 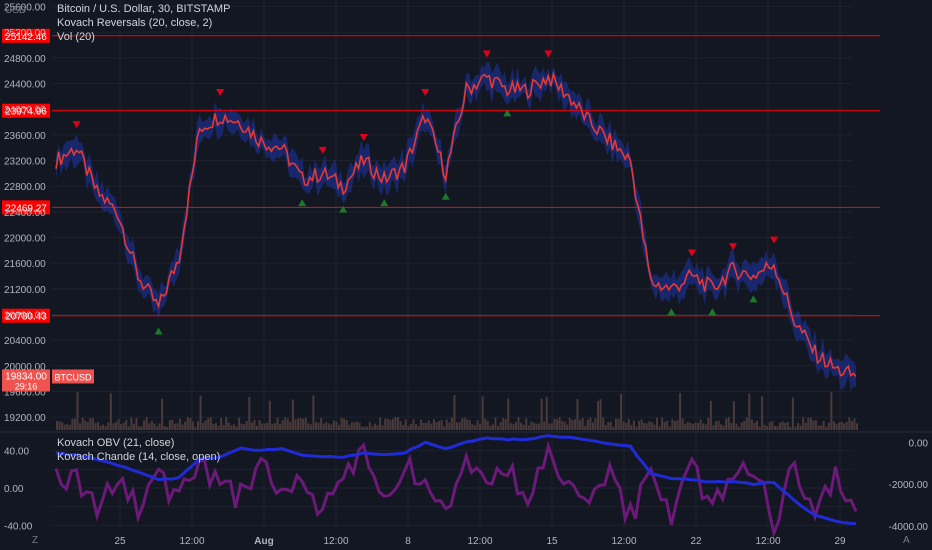 What do you see at coordinates (144, 9) in the screenshot?
I see `chart-title: Bitcoin / U.S. Dollar, 30, BITSTAMP` at bounding box center [144, 9].